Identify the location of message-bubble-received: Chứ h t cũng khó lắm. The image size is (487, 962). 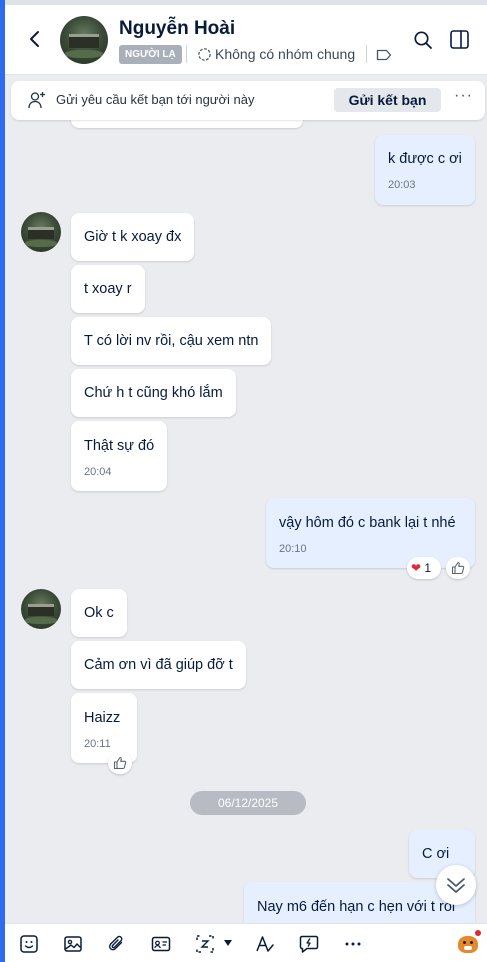
(153, 393).